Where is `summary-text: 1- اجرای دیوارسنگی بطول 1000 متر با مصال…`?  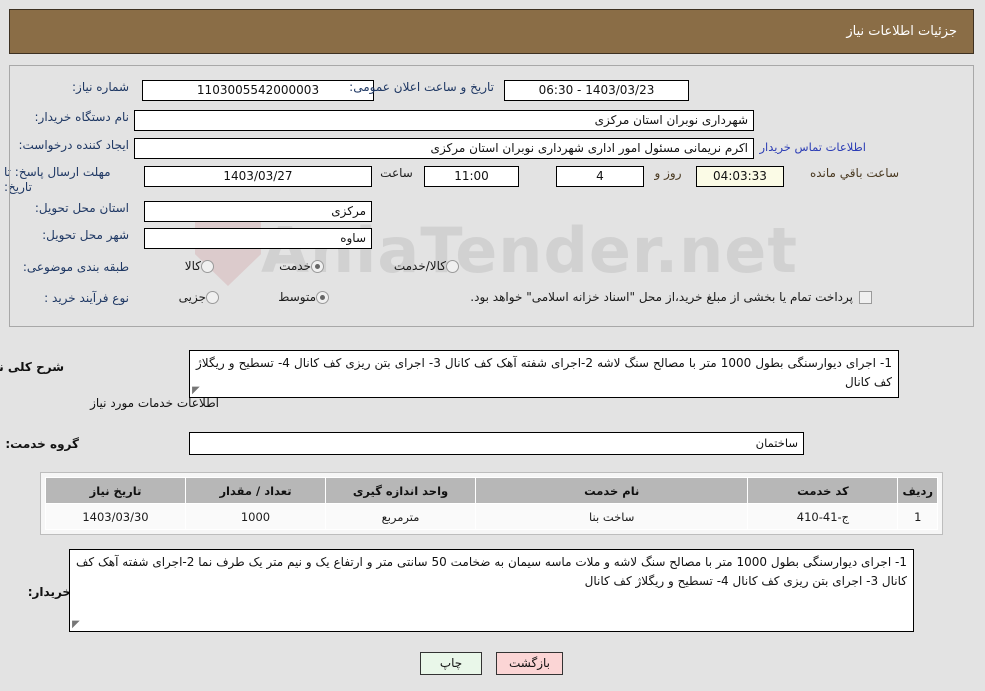
summary-text: 1- اجرای دیوارسنگی بطول 1000 متر با مصال… is located at coordinates (545, 372).